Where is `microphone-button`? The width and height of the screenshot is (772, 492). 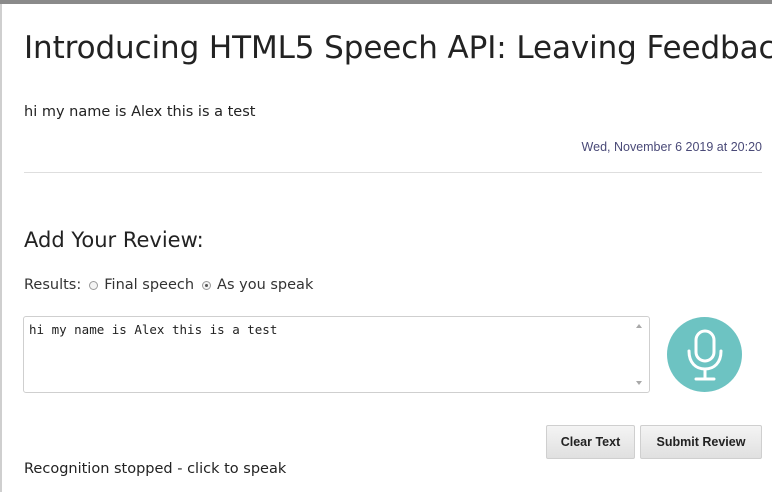
microphone-button is located at coordinates (704, 354).